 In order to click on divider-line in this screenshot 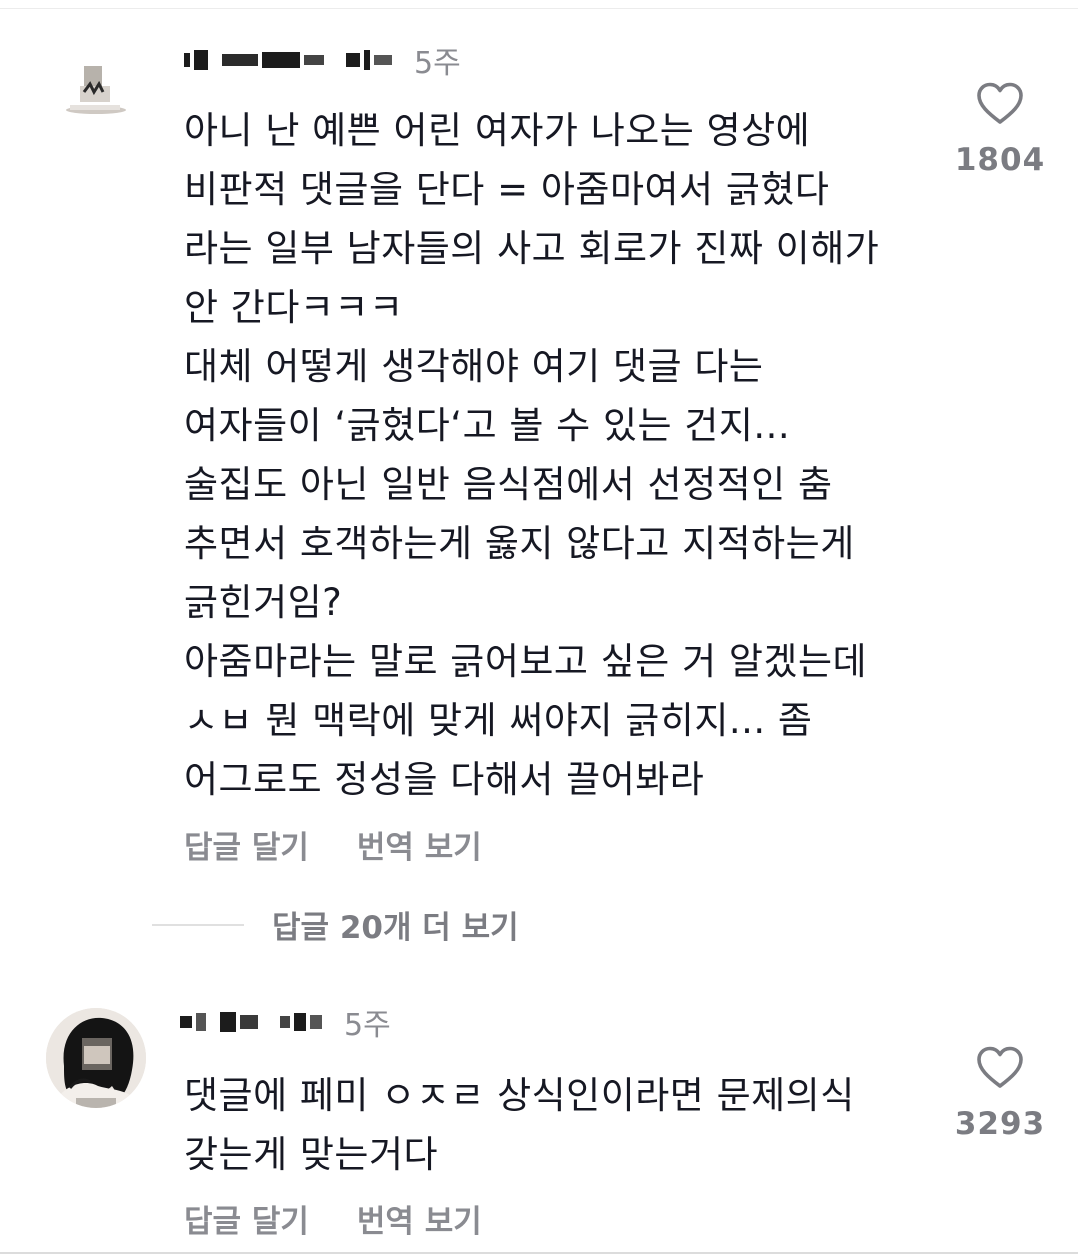, I will do `click(198, 924)`.